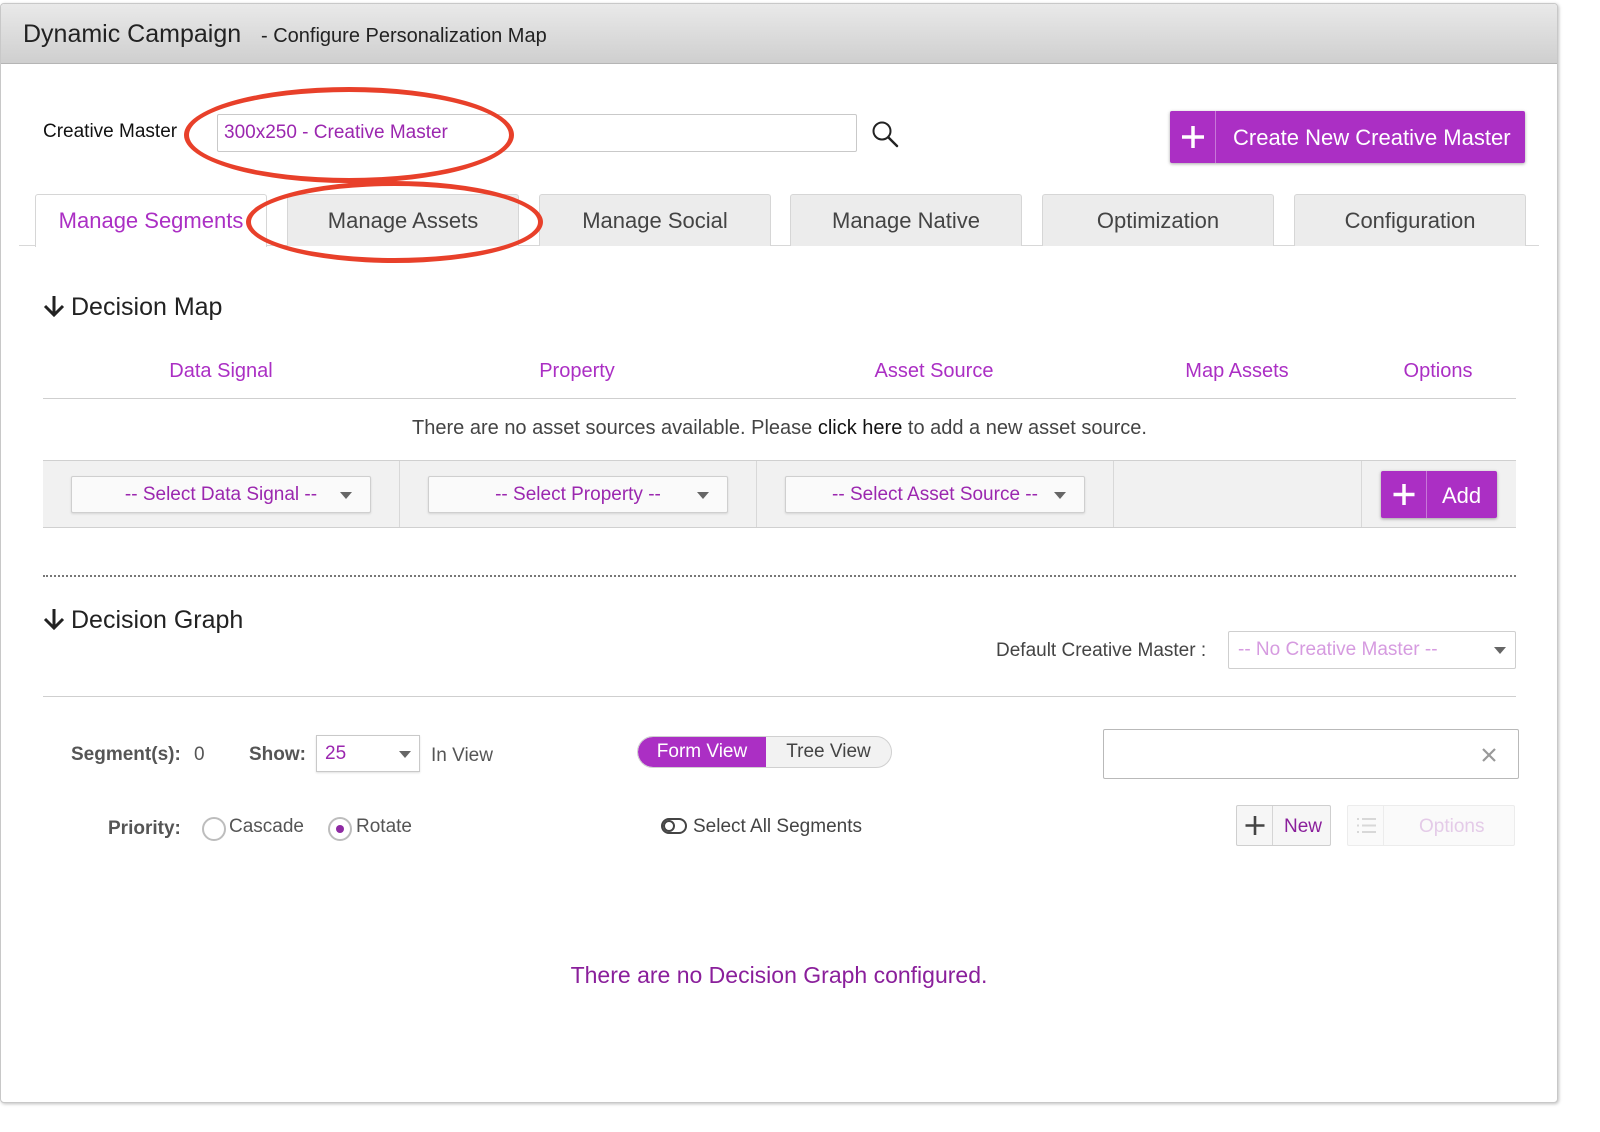 The width and height of the screenshot is (1600, 1132). Describe the element at coordinates (828, 752) in the screenshot. I see `tree-view-button: Tree View` at that location.